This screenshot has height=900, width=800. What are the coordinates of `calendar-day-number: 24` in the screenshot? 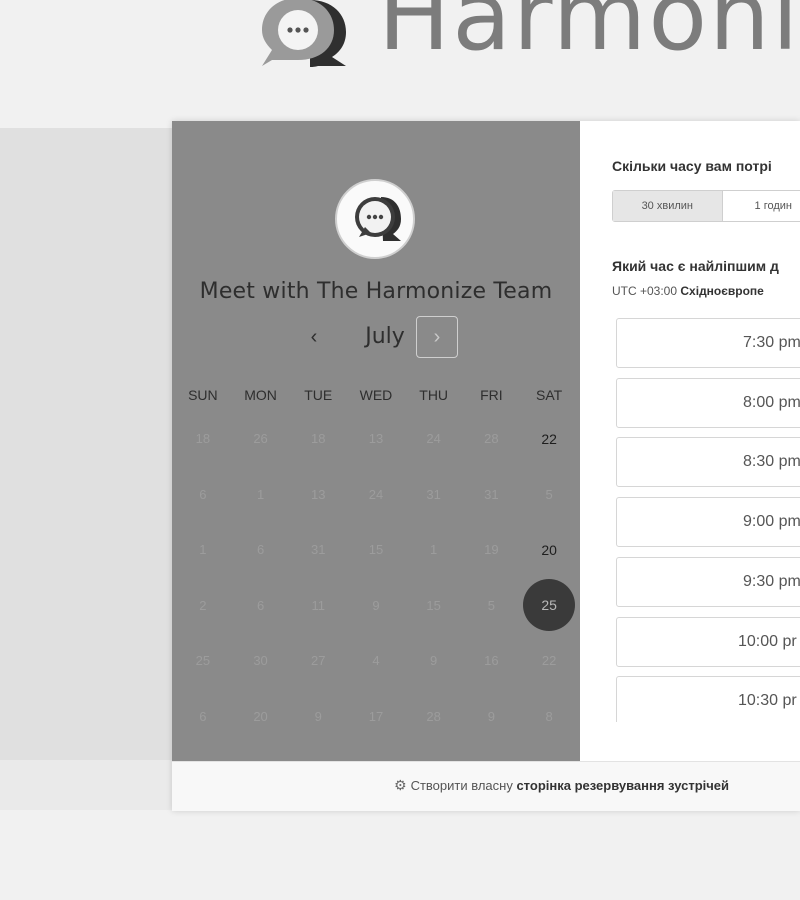 It's located at (376, 494).